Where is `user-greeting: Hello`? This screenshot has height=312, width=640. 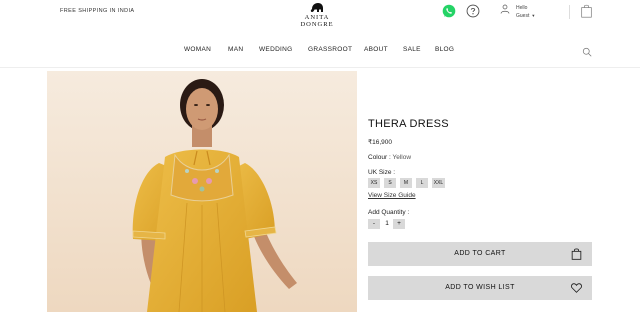 user-greeting: Hello is located at coordinates (522, 8).